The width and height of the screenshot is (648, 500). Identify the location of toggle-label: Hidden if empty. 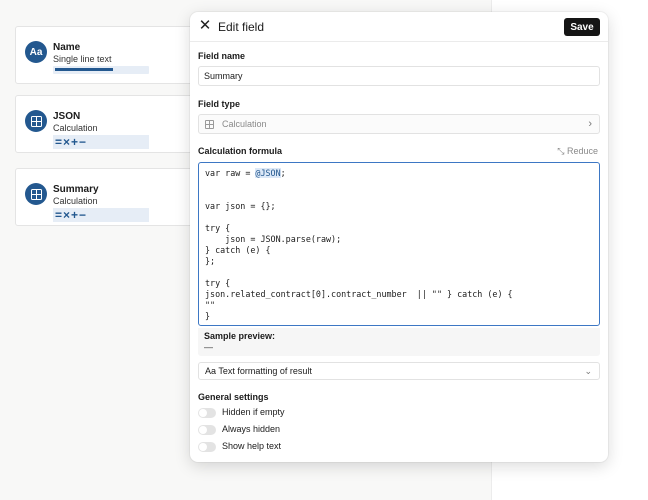
(253, 412).